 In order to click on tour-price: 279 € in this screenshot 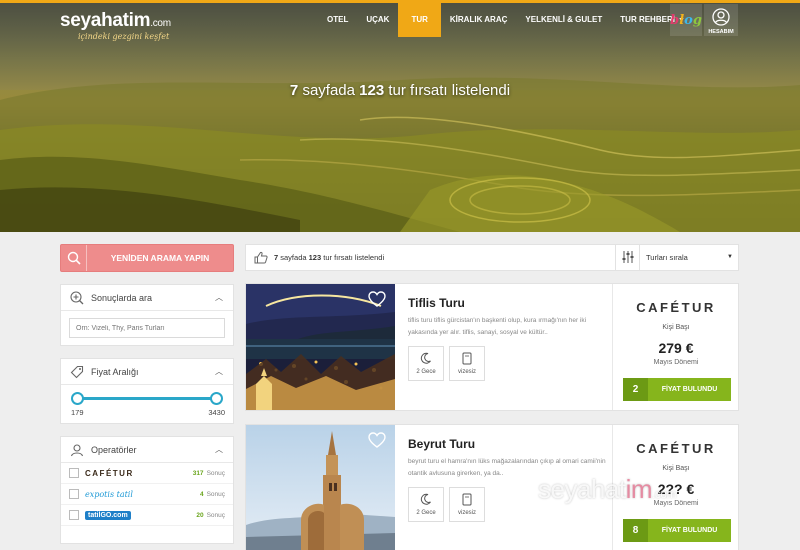, I will do `click(676, 348)`.